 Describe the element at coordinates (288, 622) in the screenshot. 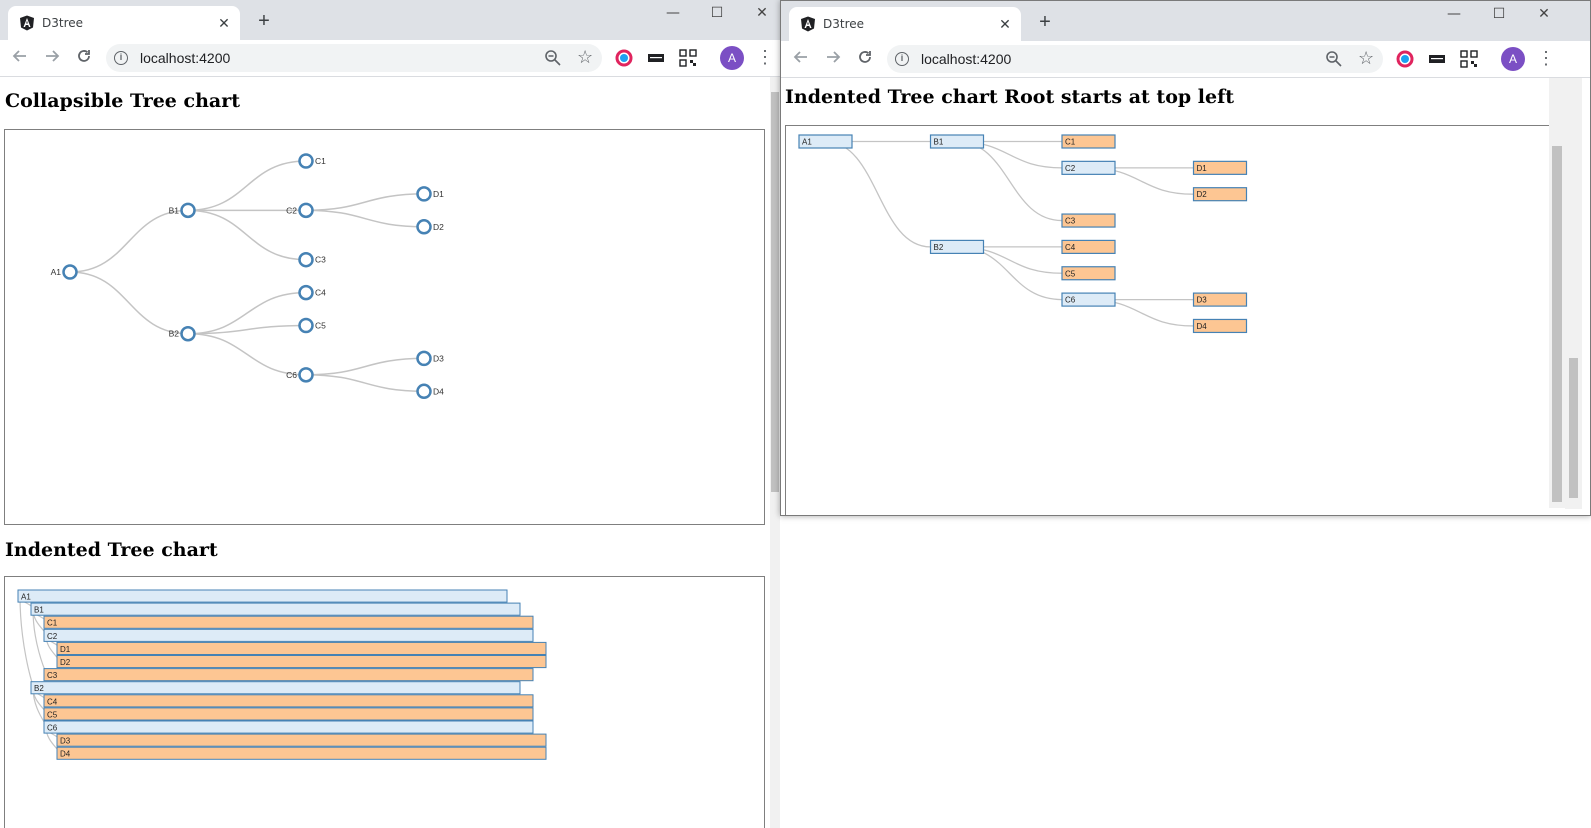

I see `indented-row-C1` at that location.